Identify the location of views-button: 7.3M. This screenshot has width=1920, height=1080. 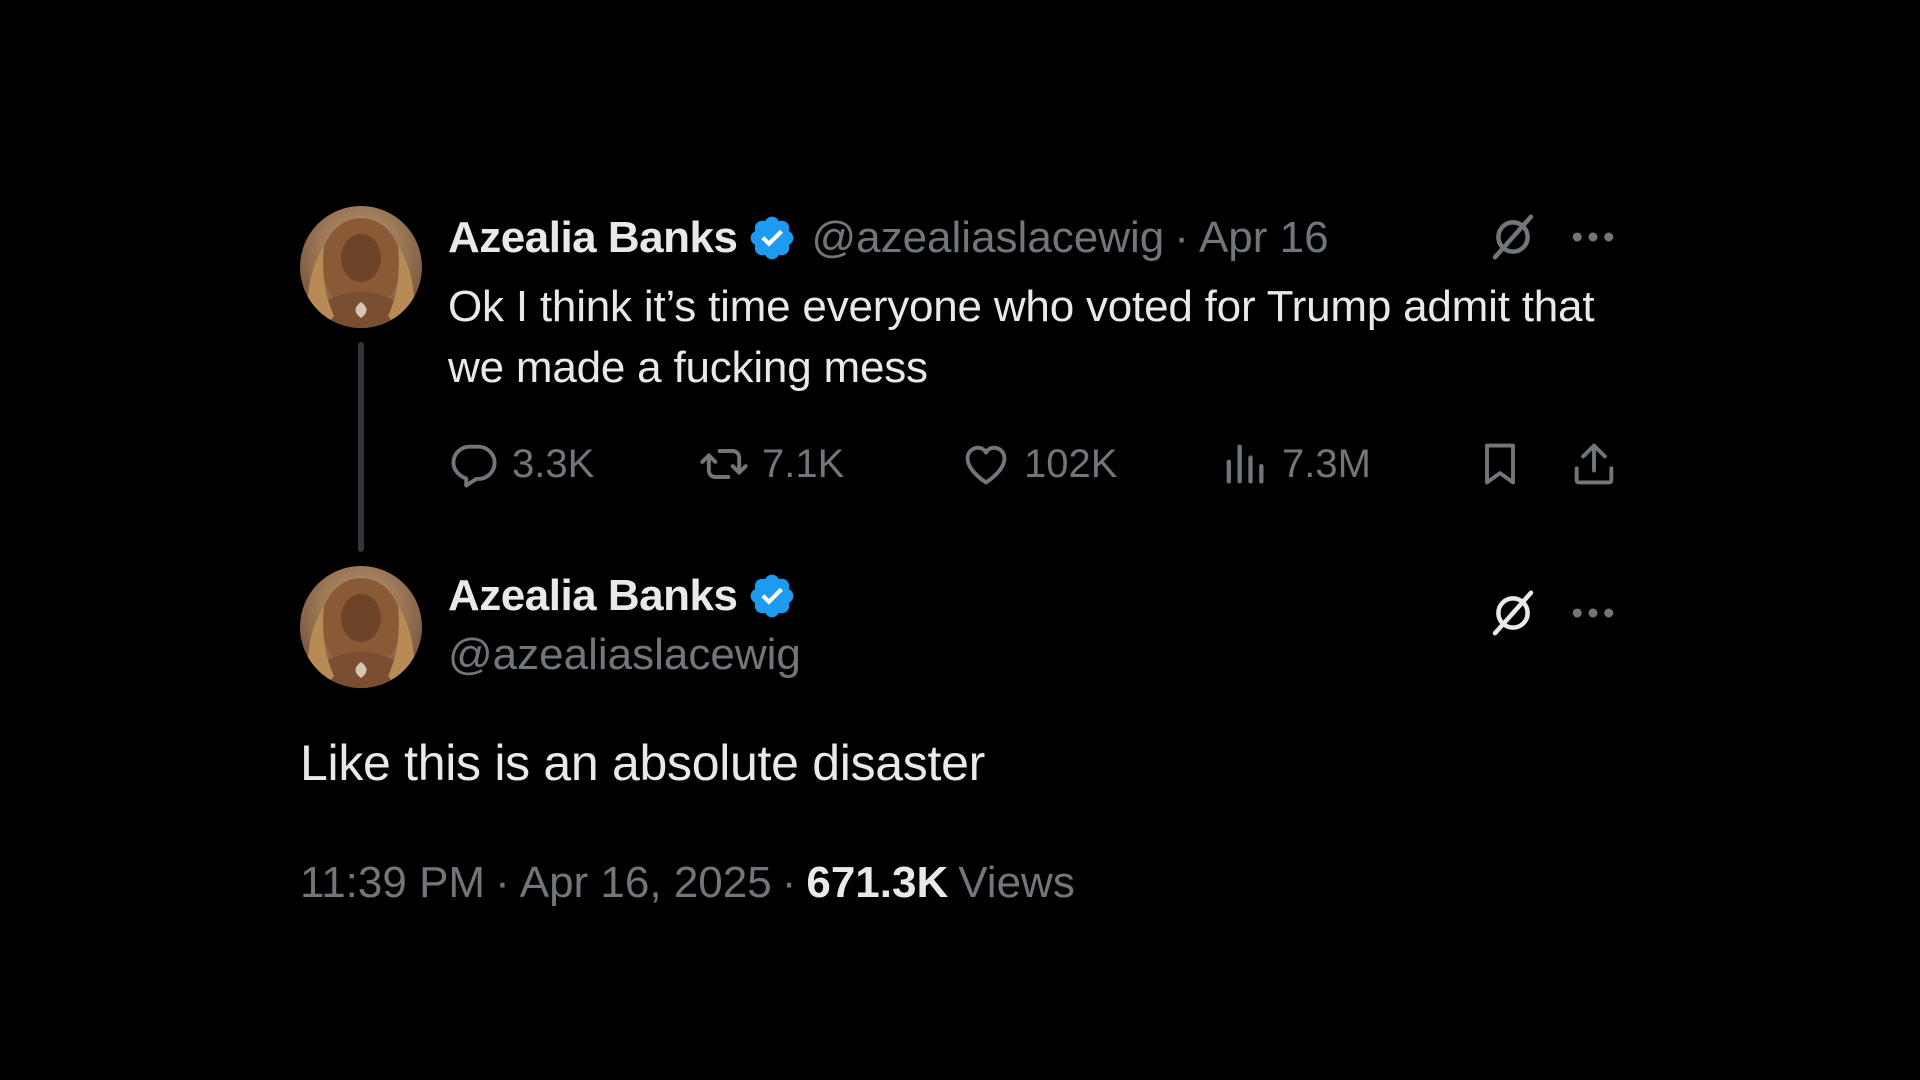
(1294, 464).